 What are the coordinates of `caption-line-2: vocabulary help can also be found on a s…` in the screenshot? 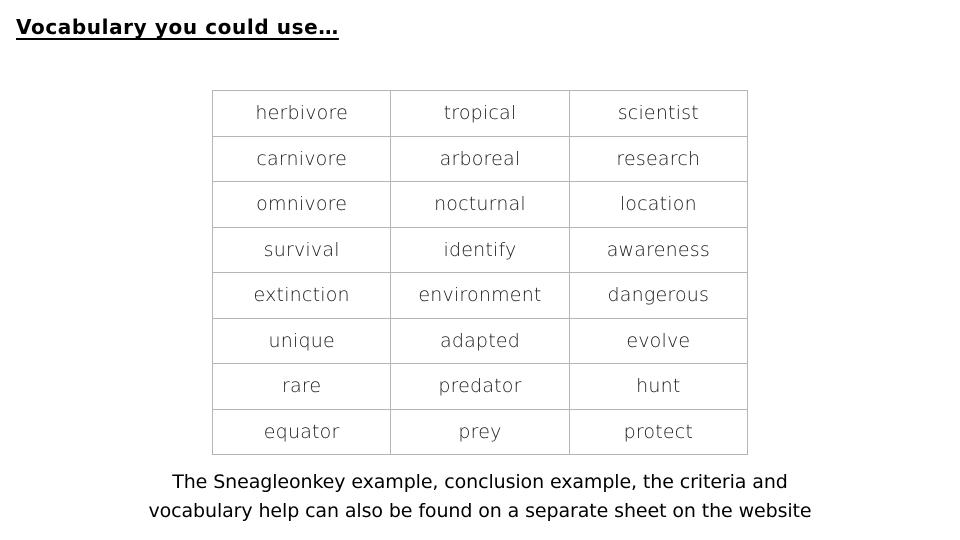 It's located at (480, 511).